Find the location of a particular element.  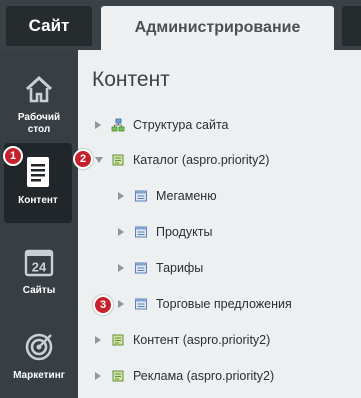

tree-item-trade-offers: Торговые предложения is located at coordinates (205, 304).